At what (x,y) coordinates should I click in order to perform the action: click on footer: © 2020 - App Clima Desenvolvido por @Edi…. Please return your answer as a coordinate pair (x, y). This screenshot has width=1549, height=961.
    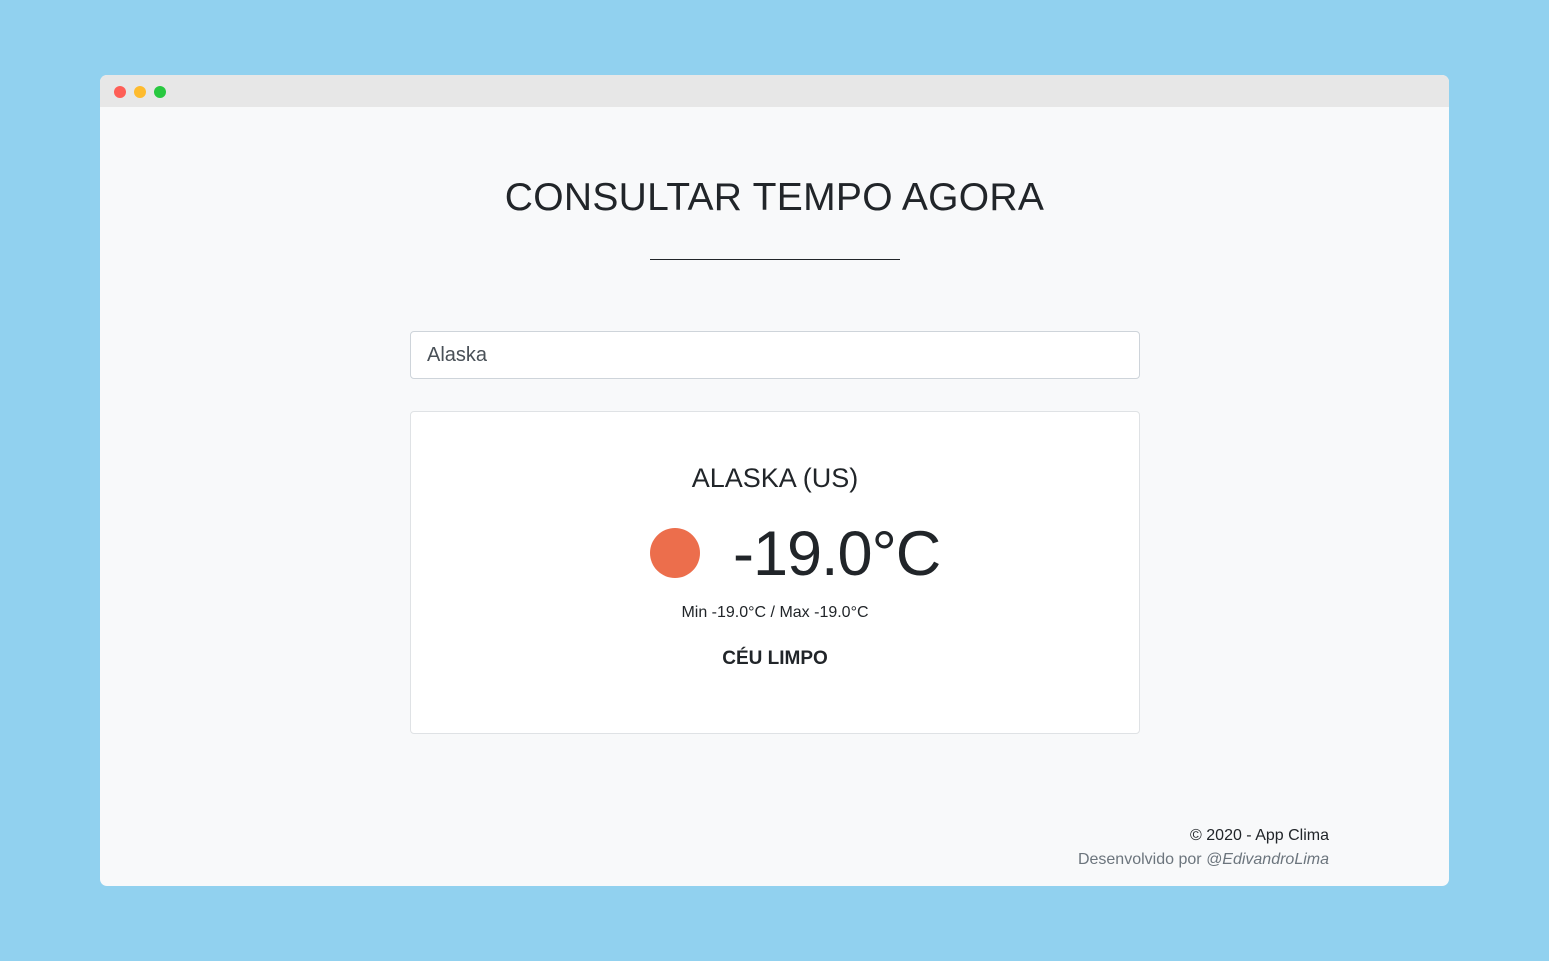
    Looking at the image, I should click on (1203, 848).